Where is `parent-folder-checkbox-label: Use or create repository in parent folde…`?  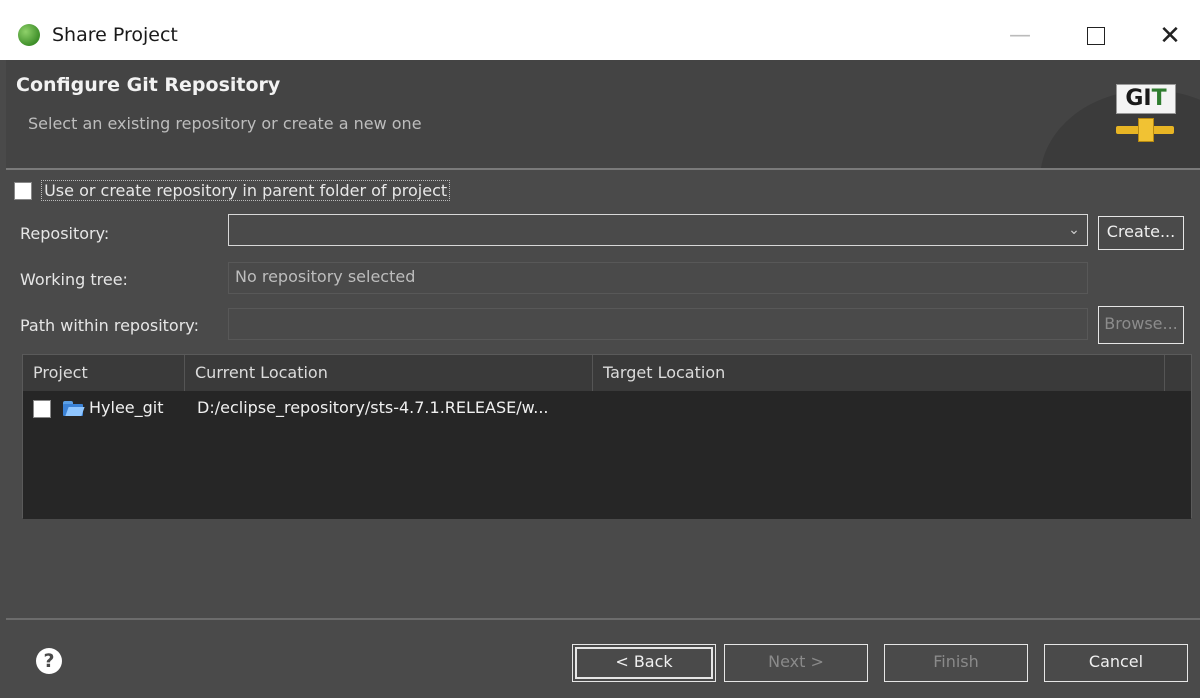
parent-folder-checkbox-label: Use or create repository in parent folde… is located at coordinates (246, 190).